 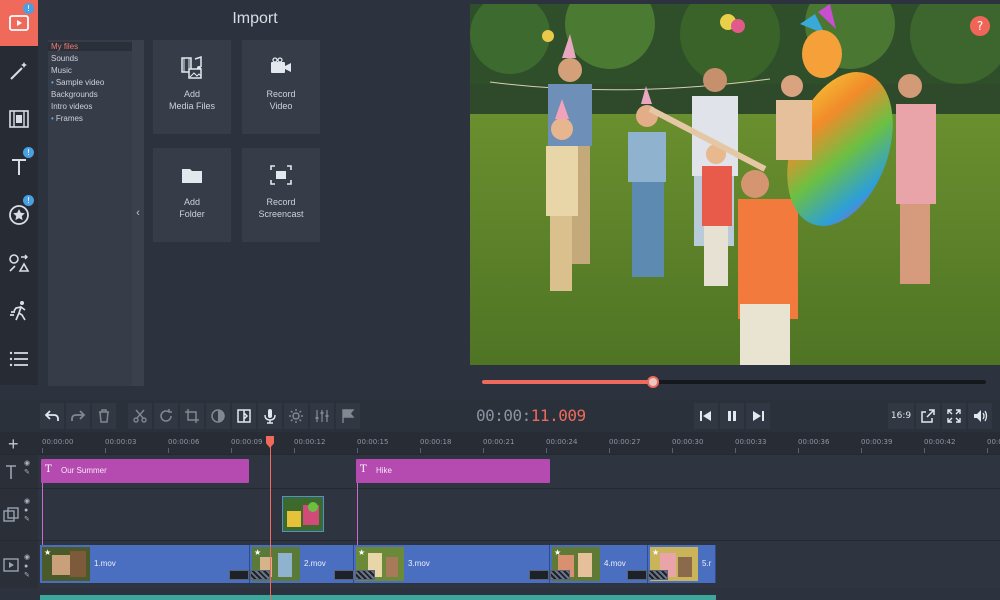 I want to click on question-mark-icon: ?, so click(x=980, y=26).